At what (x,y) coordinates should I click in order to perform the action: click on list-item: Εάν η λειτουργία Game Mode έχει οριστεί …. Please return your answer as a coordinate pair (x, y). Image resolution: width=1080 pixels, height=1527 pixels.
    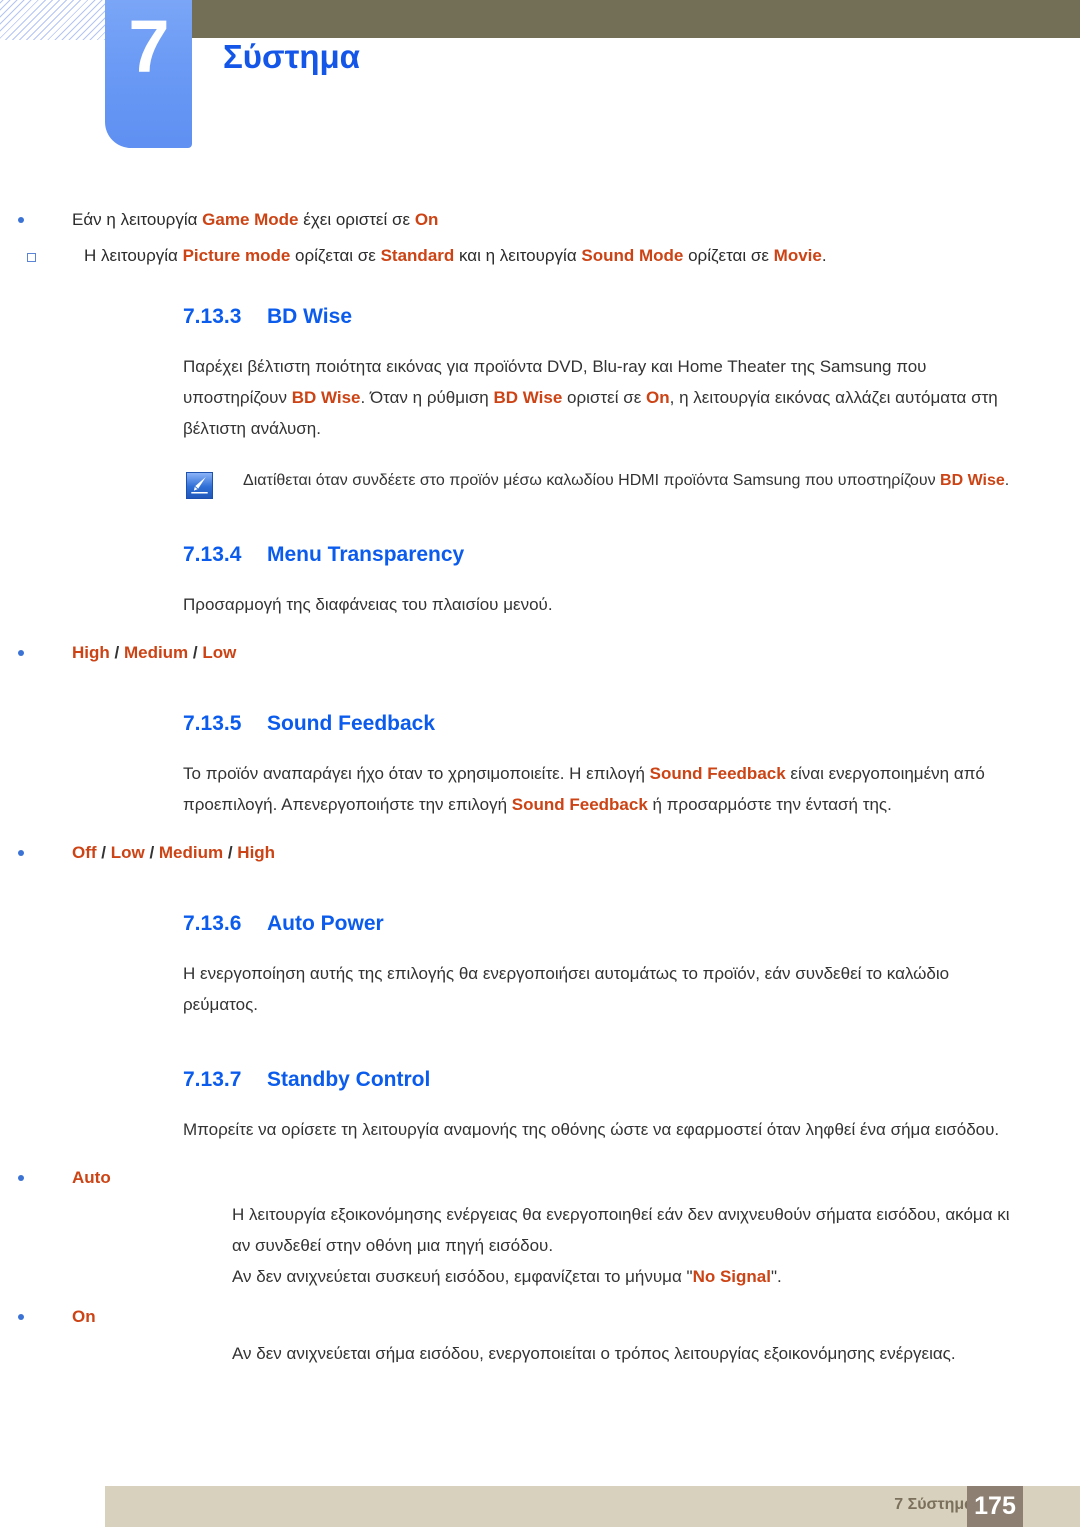
    Looking at the image, I should click on (540, 220).